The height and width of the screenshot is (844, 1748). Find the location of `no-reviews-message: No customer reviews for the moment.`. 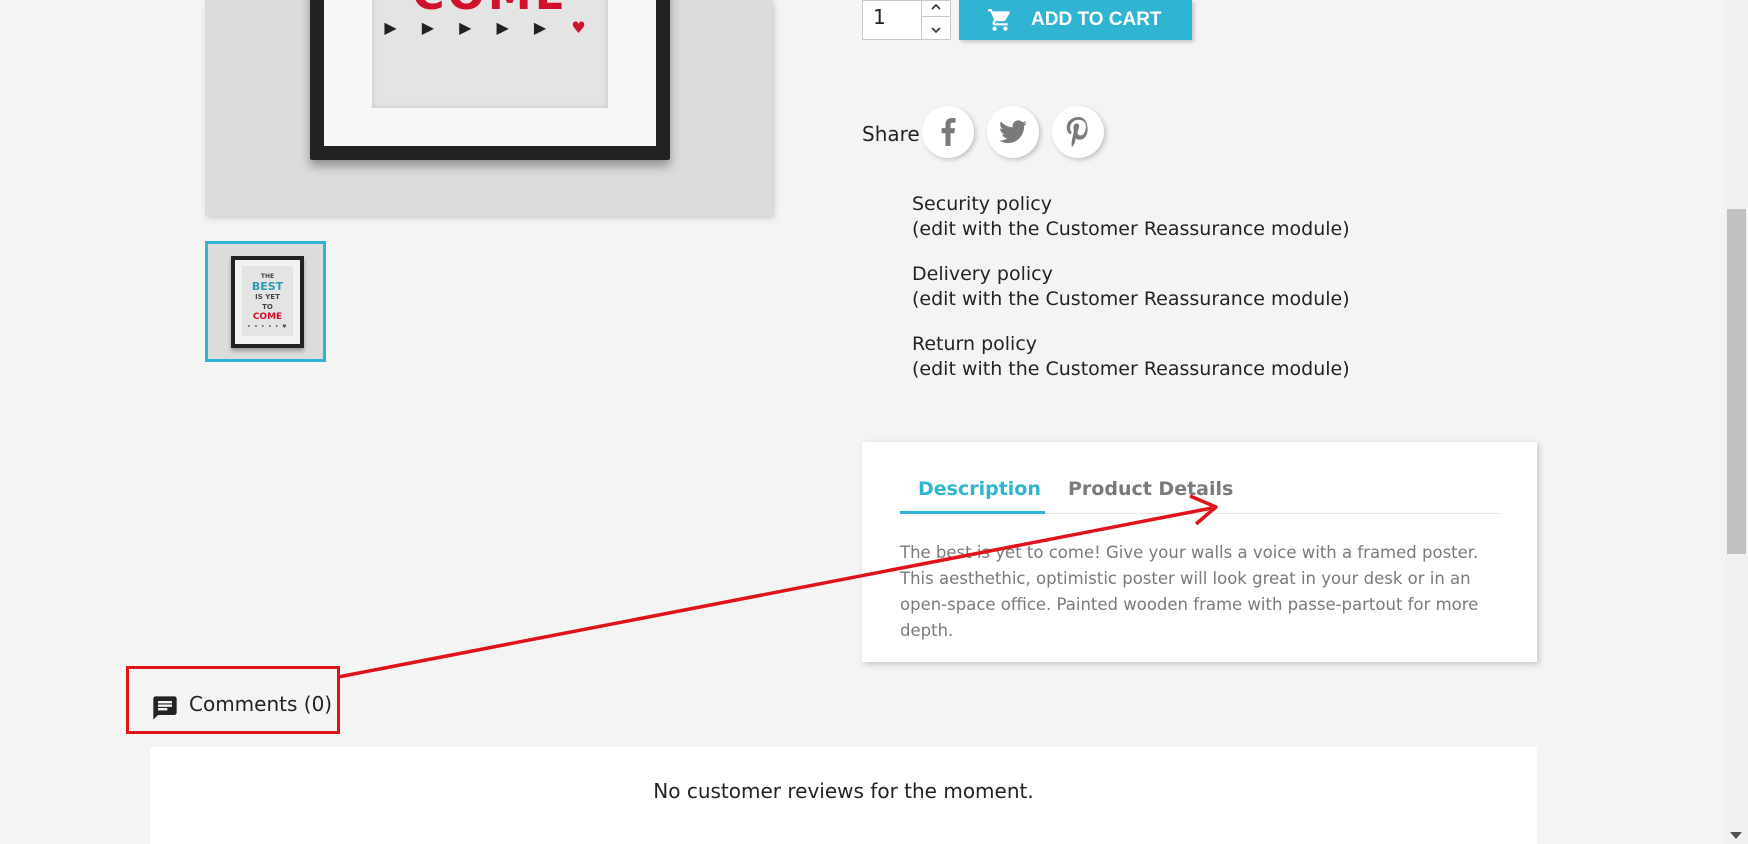

no-reviews-message: No customer reviews for the moment. is located at coordinates (843, 791).